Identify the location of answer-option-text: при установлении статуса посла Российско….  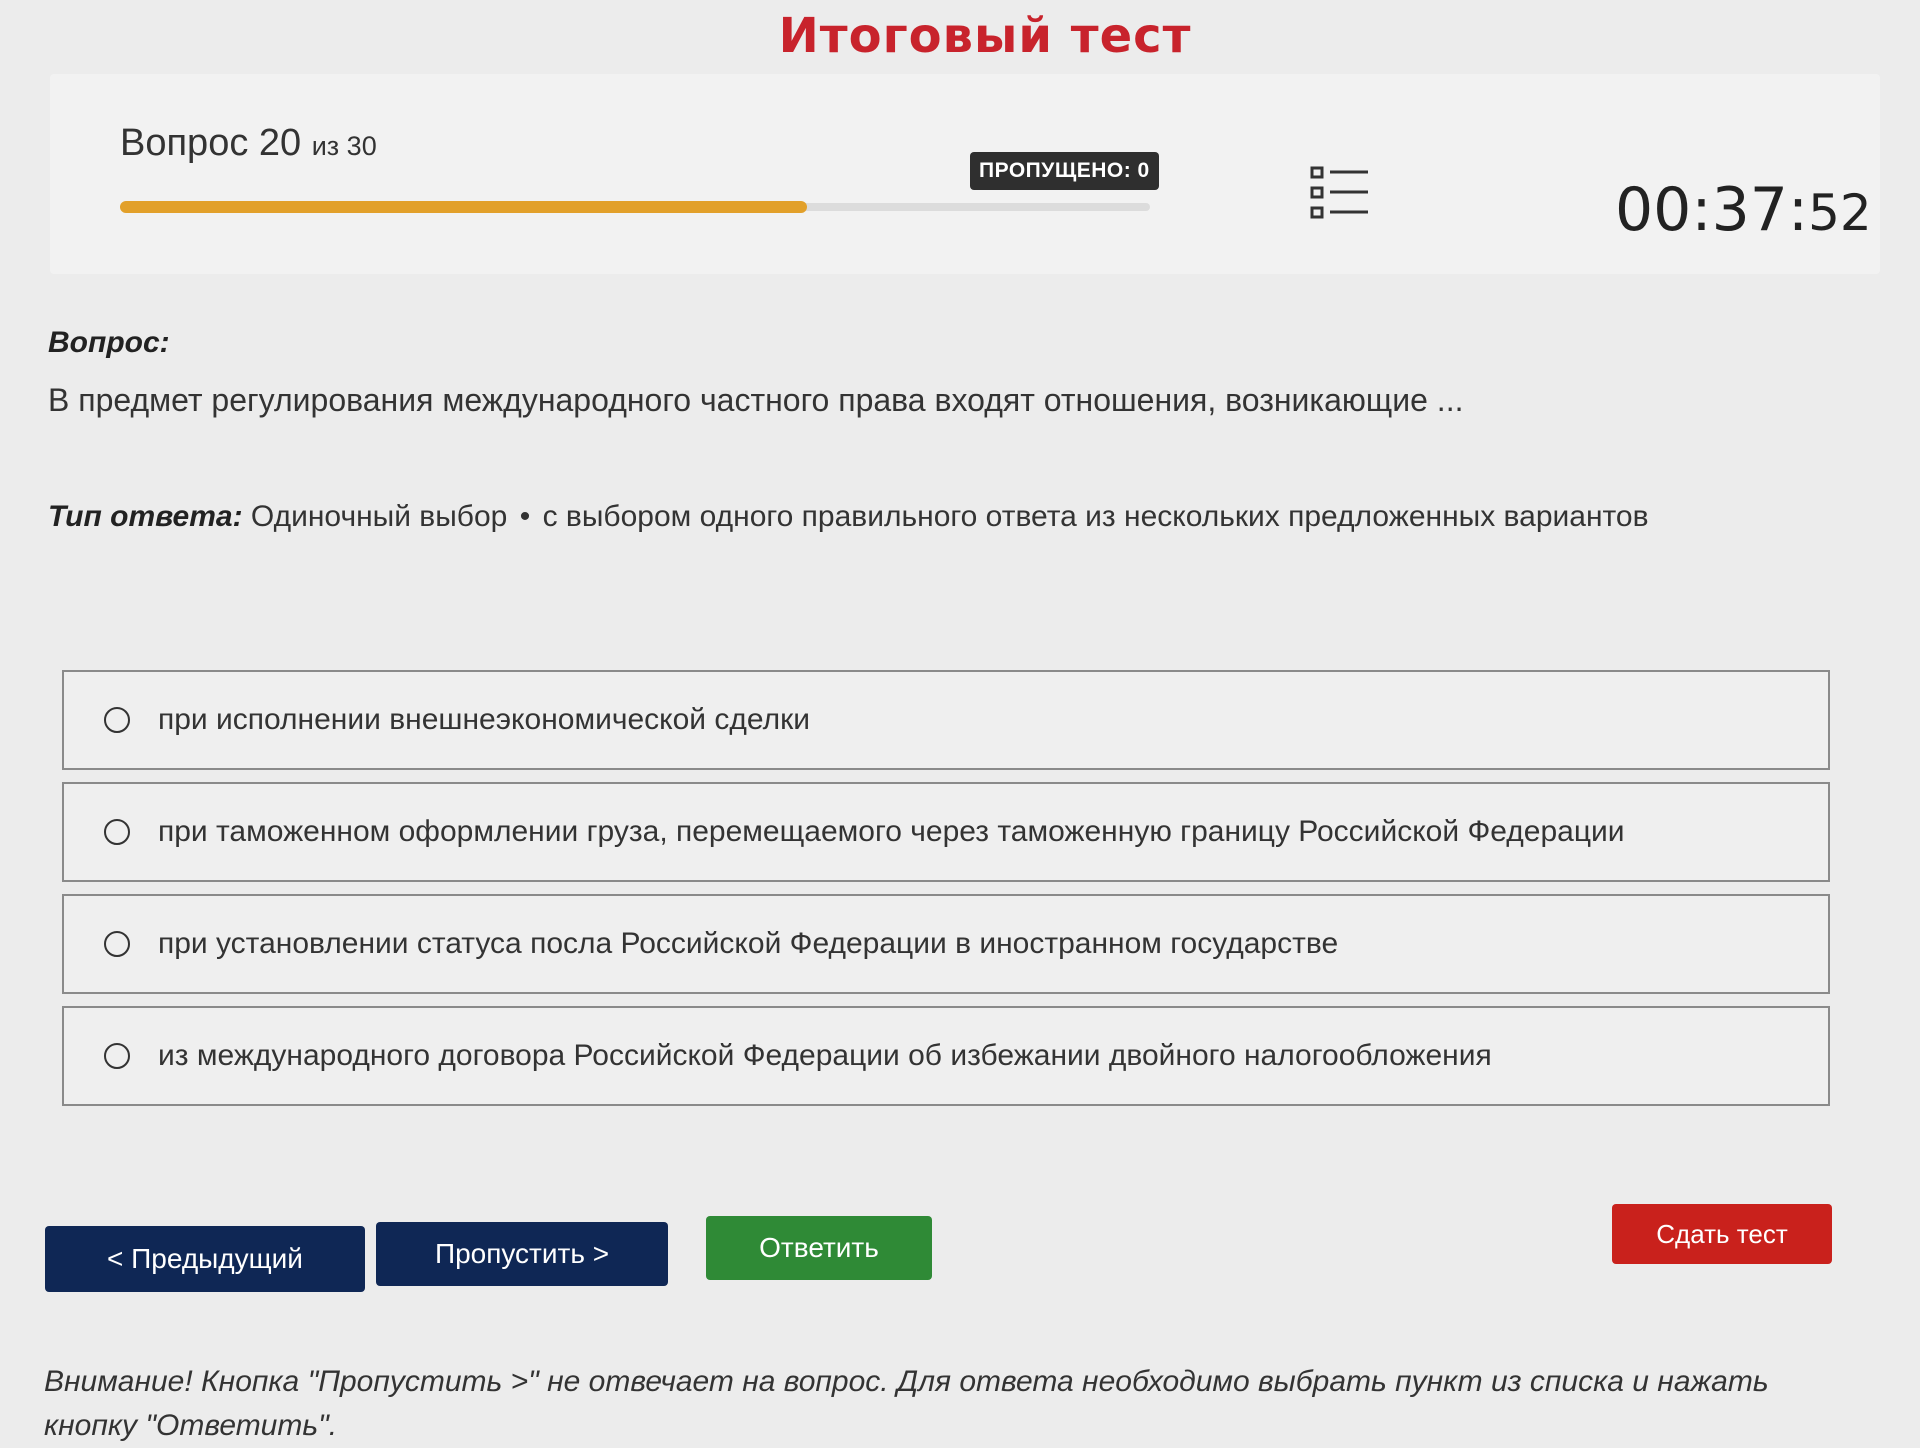
(748, 943).